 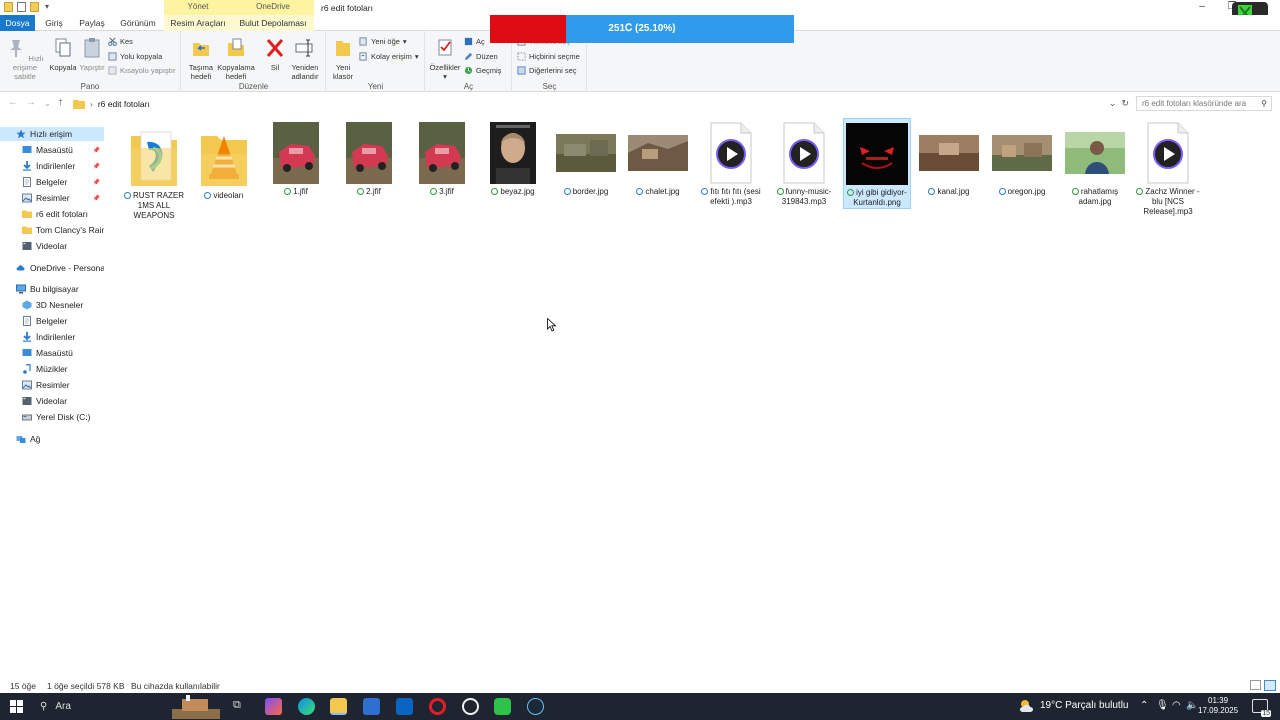 I want to click on tab-share: Paylaş, so click(x=92, y=23).